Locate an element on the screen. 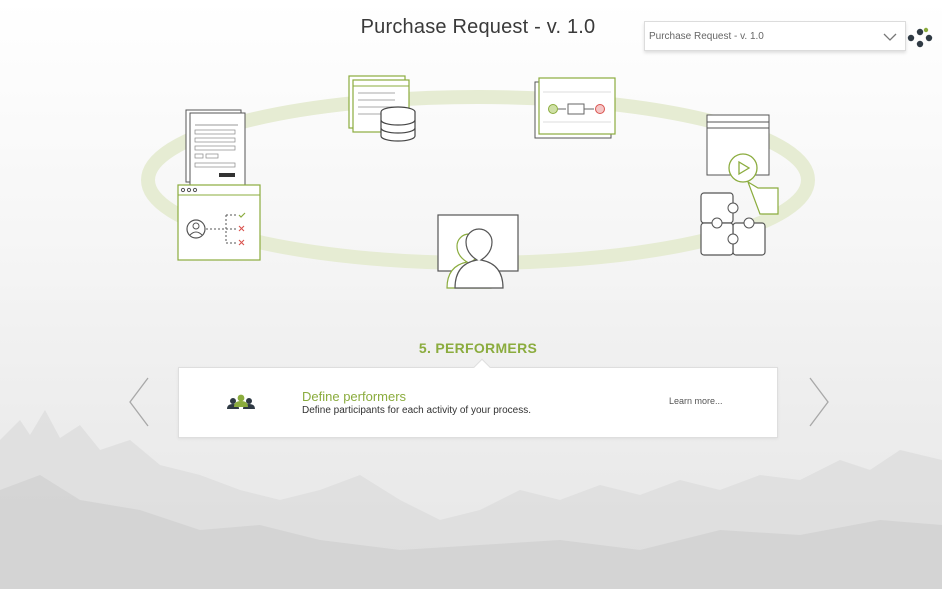  step-title: 5. PERFORMERS is located at coordinates (478, 348).